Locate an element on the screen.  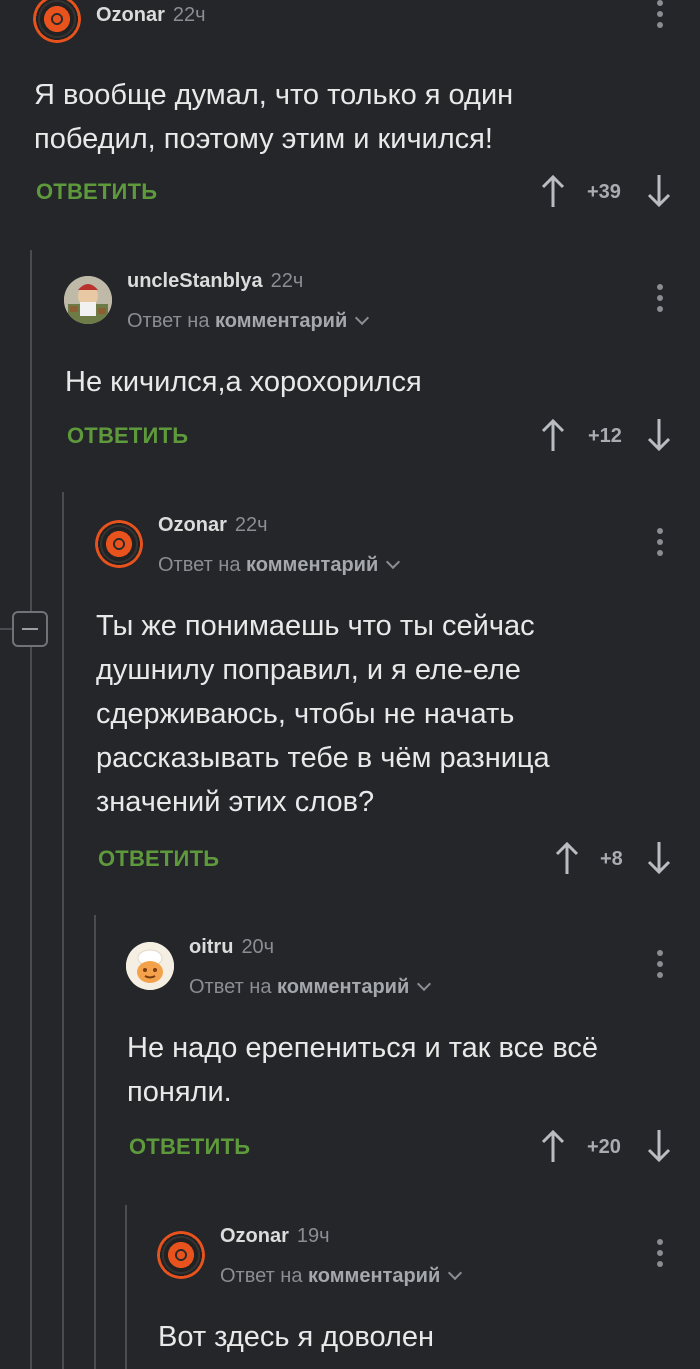
collapse-connector is located at coordinates (6, 629).